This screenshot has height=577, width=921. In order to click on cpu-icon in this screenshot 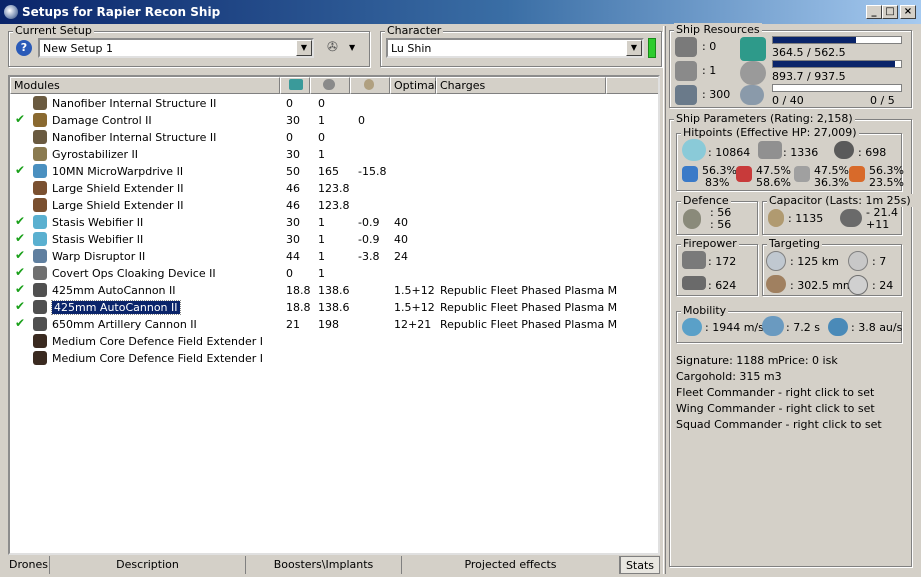, I will do `click(296, 84)`.